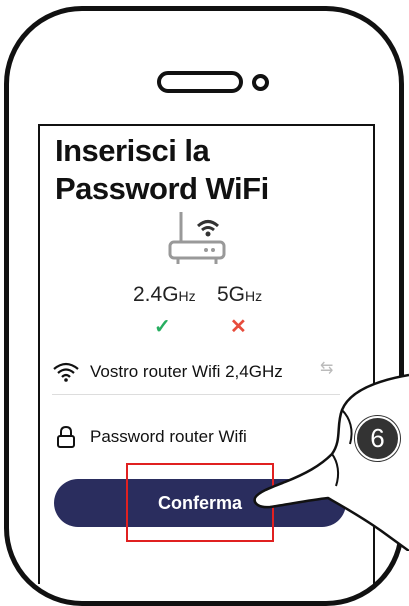 Image resolution: width=409 pixels, height=606 pixels. What do you see at coordinates (331, 462) in the screenshot?
I see `pointing-hand-icon` at bounding box center [331, 462].